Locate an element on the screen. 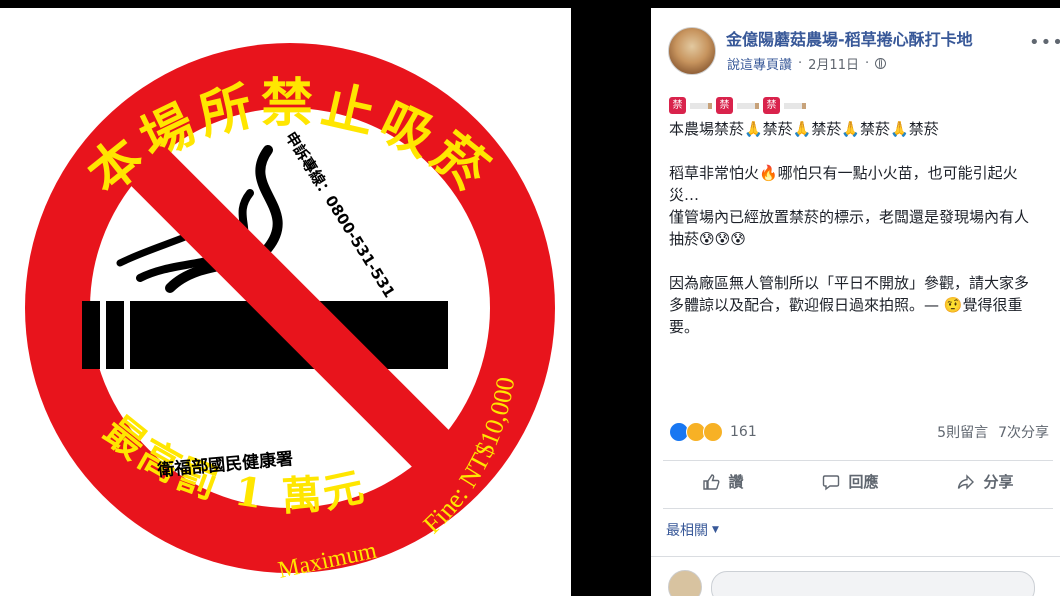  like-button: 讚 is located at coordinates (722, 481).